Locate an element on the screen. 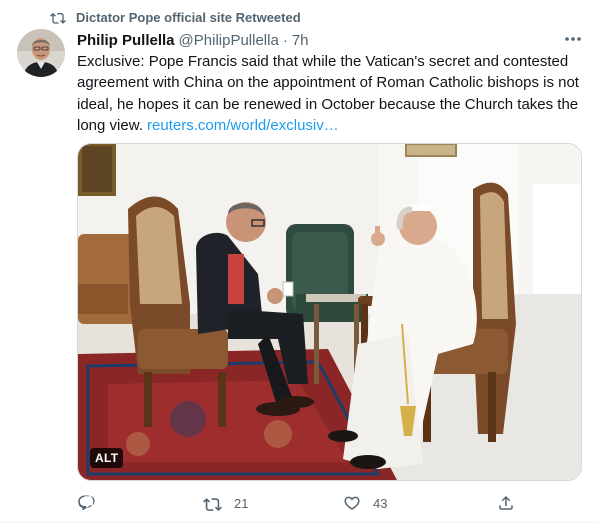 This screenshot has width=598, height=523. action-bar: 21 43 is located at coordinates (317, 503).